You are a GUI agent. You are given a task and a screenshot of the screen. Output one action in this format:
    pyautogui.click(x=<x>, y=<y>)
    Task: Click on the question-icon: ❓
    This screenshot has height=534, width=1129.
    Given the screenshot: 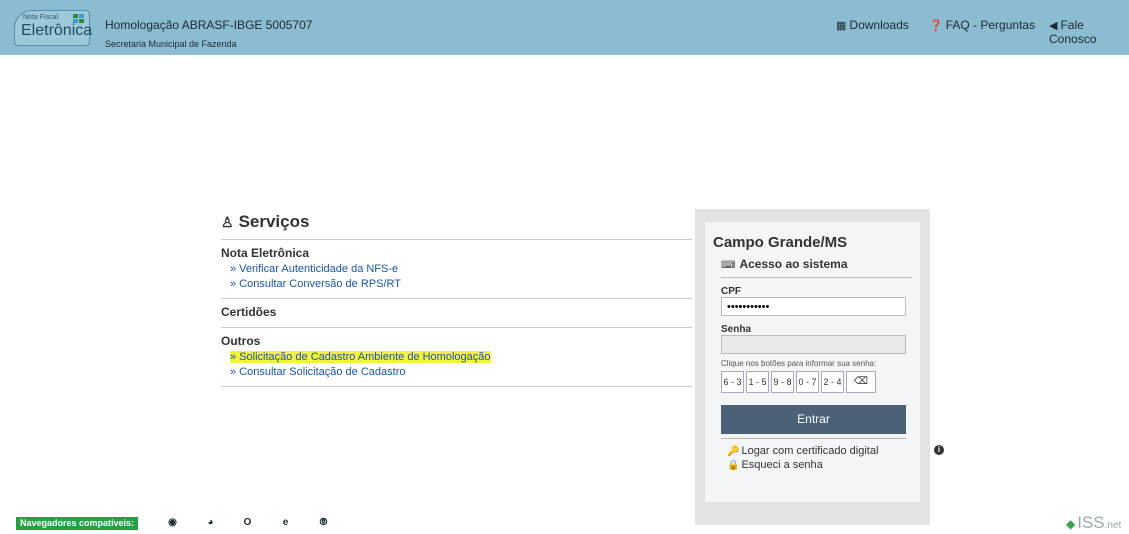 What is the action you would take?
    pyautogui.click(x=936, y=26)
    